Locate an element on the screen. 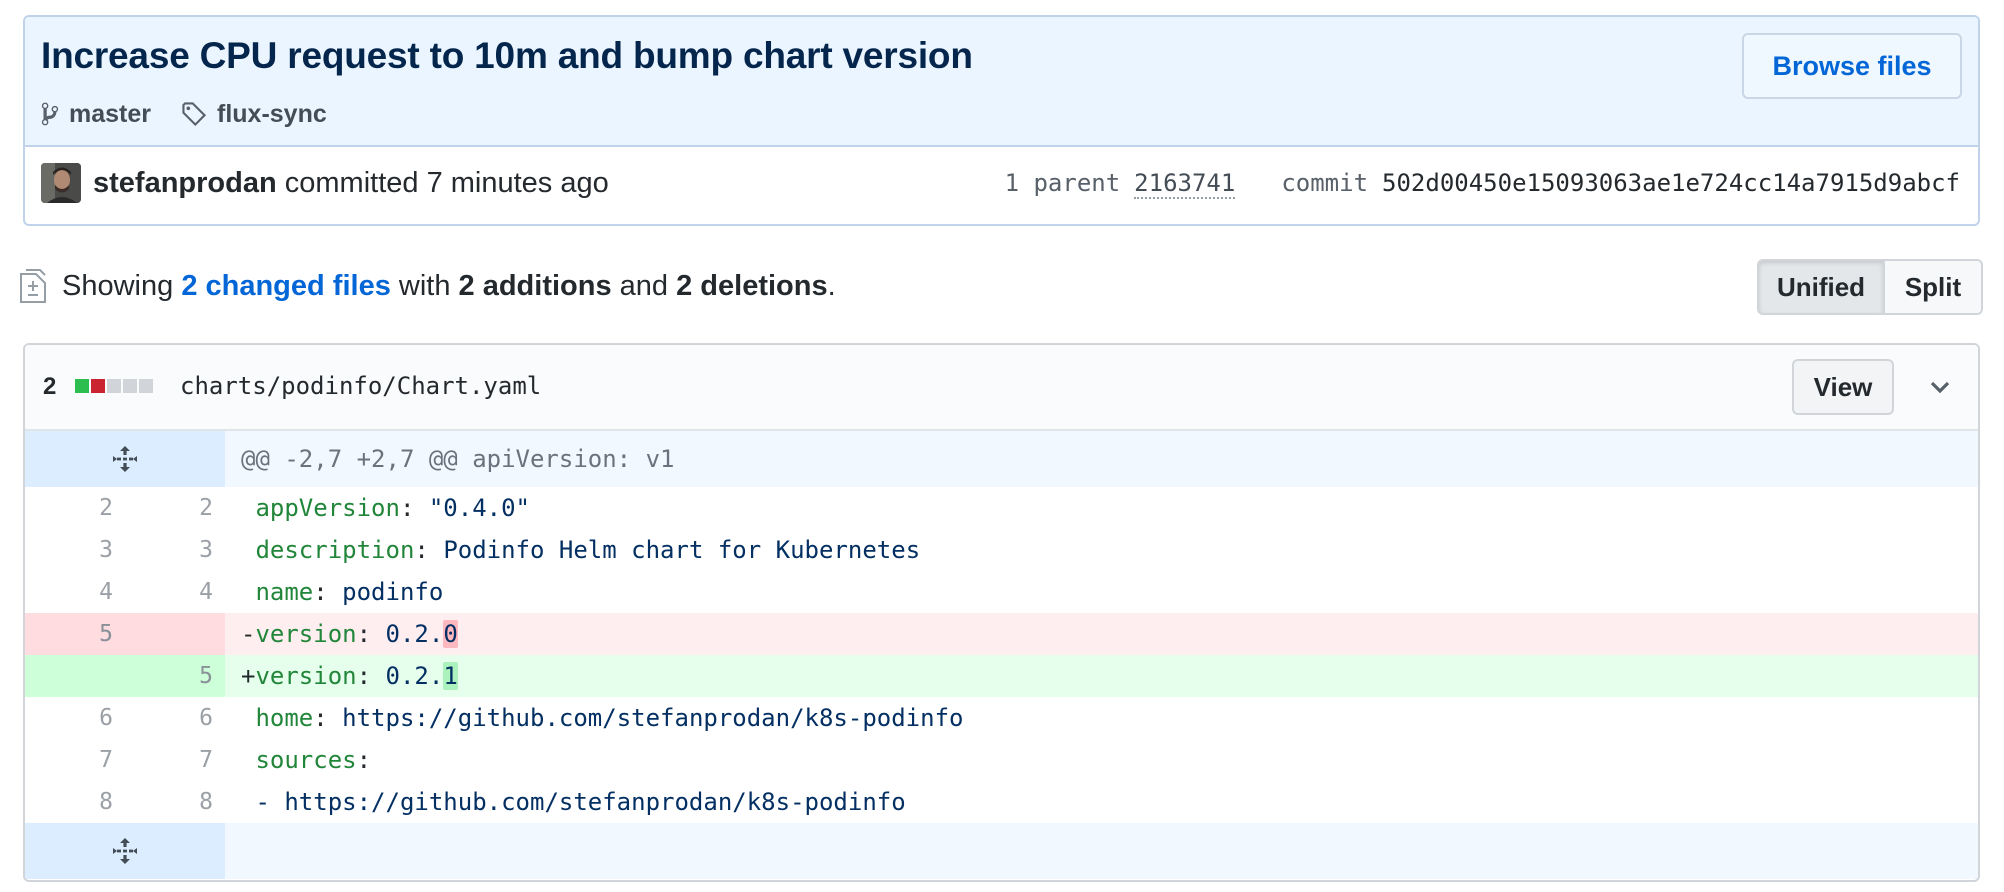  new-line-number: 6 is located at coordinates (175, 718).